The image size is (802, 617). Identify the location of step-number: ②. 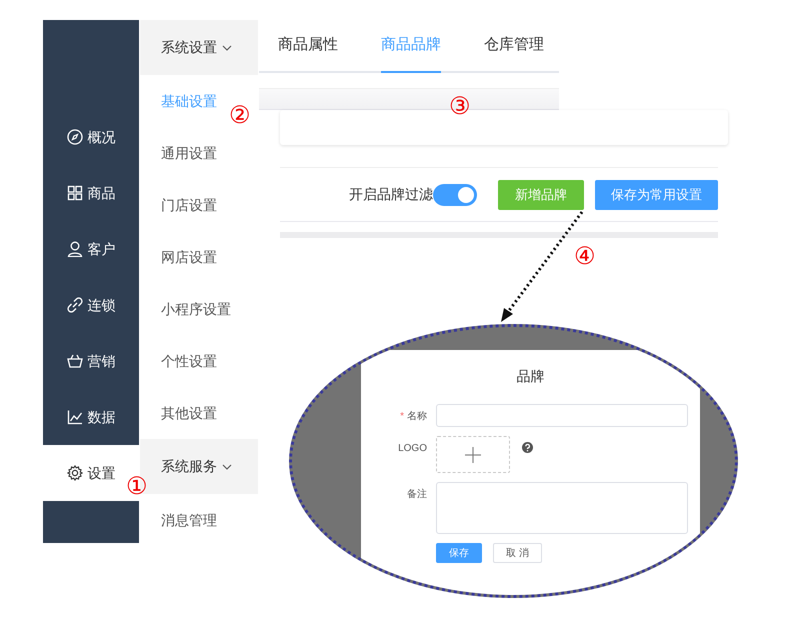
(240, 116).